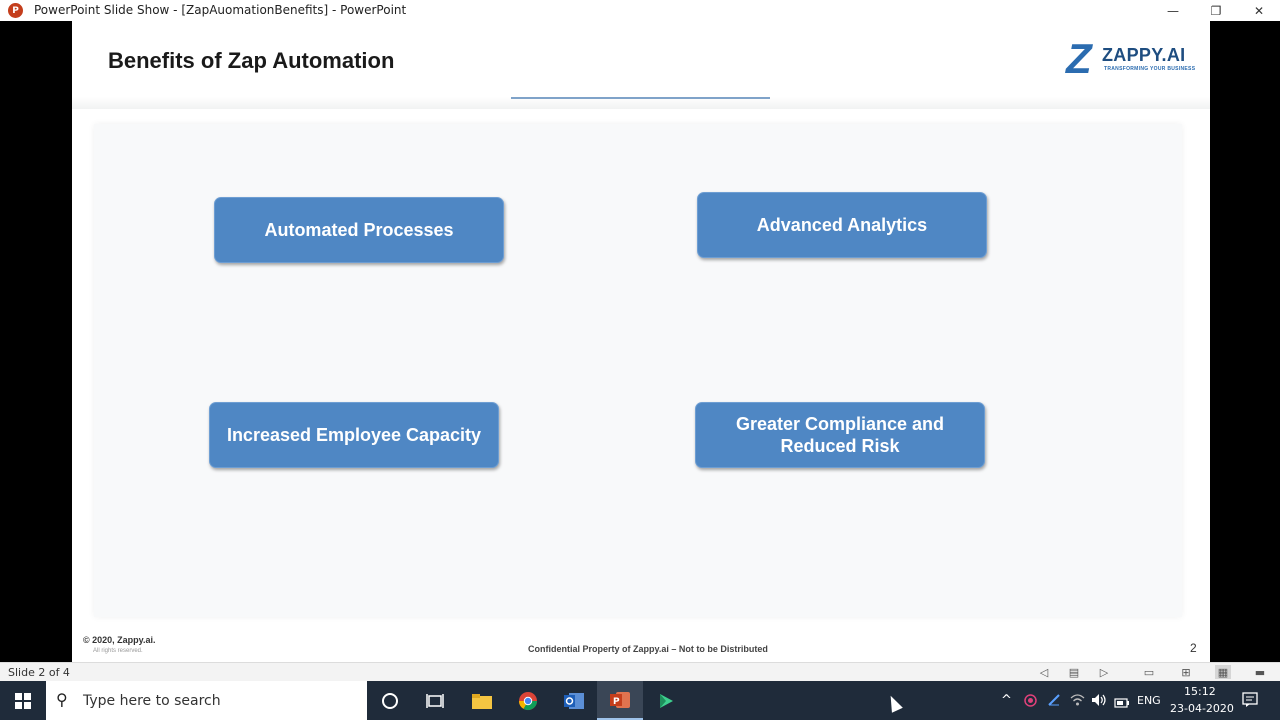  What do you see at coordinates (1200, 691) in the screenshot?
I see `clock-time: 15:12` at bounding box center [1200, 691].